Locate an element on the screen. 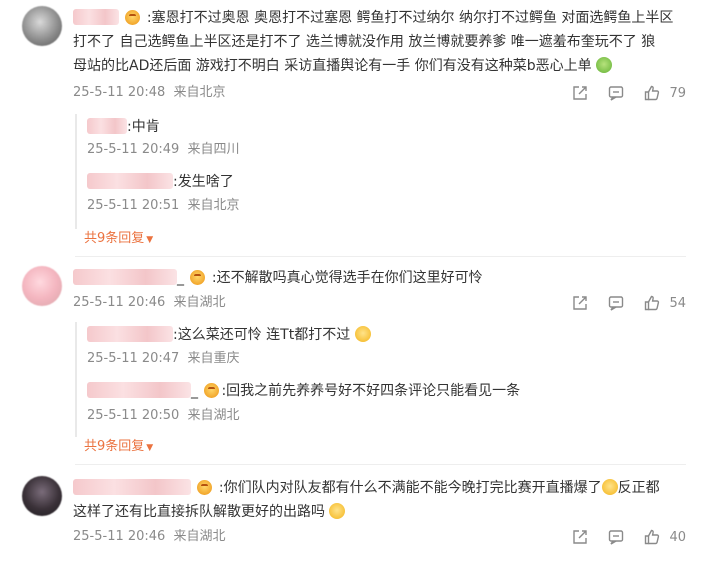 The width and height of the screenshot is (706, 564). comment-text: _ :还不解散吗真心觉得选手在你们这里好可怜 is located at coordinates (383, 278).